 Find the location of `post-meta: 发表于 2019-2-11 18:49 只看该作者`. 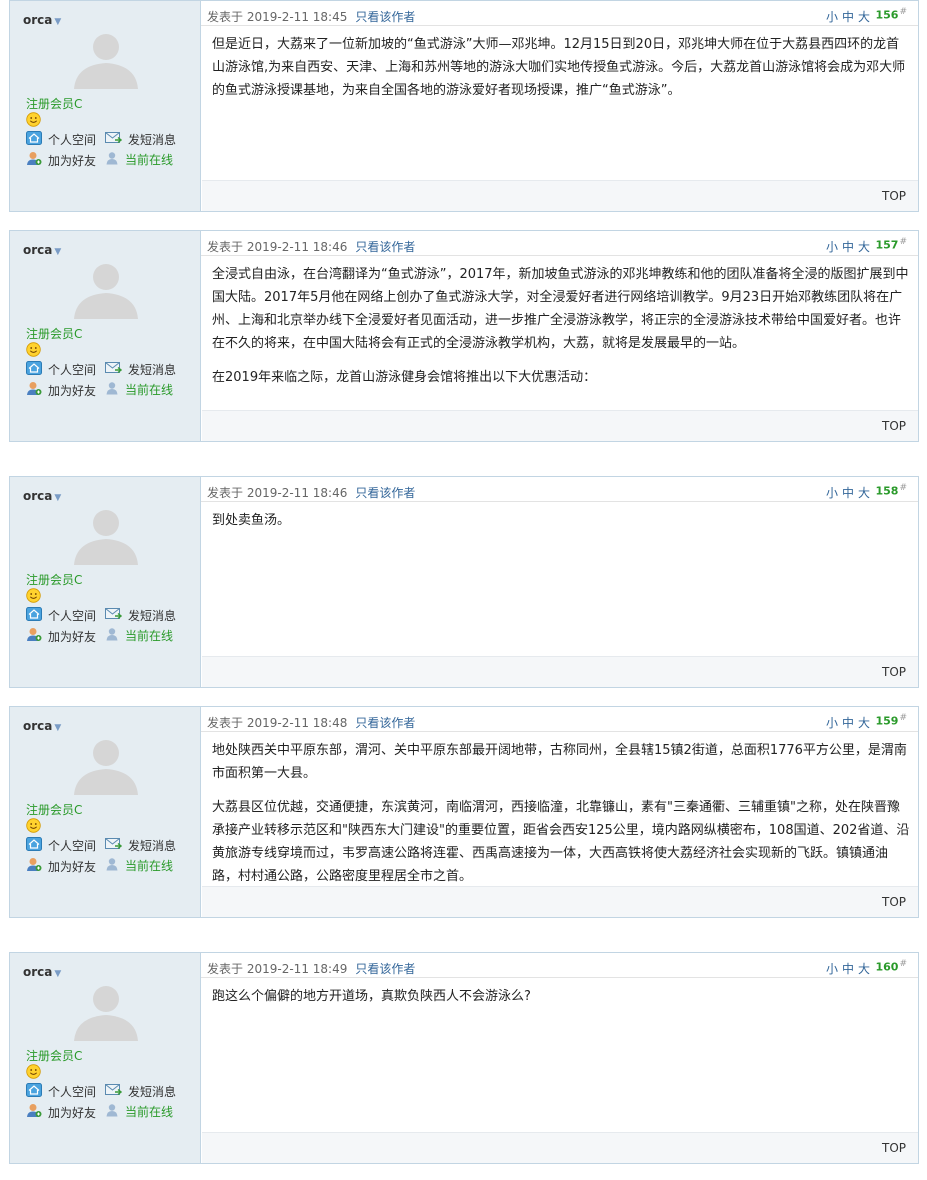

post-meta: 发表于 2019-2-11 18:49 只看该作者 is located at coordinates (311, 969).